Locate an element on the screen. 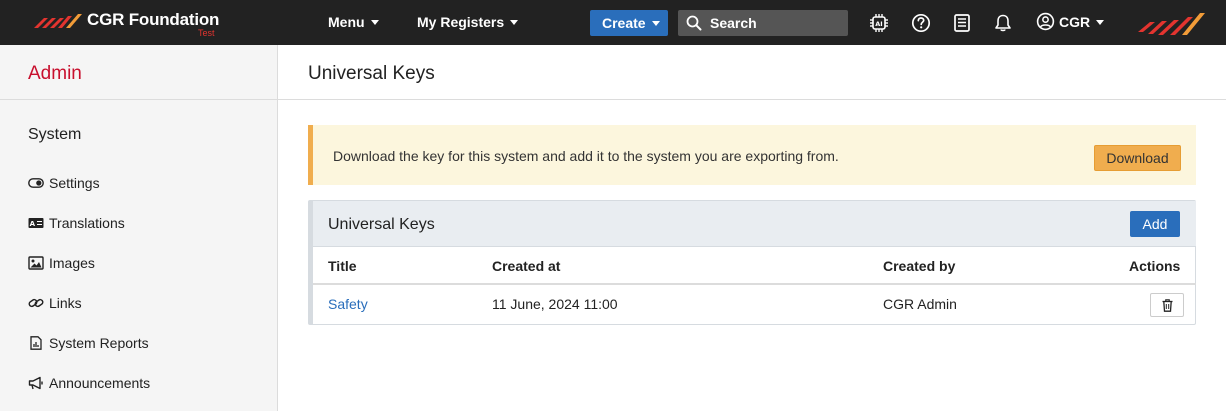 This screenshot has height=411, width=1226. help-icon is located at coordinates (921, 23).